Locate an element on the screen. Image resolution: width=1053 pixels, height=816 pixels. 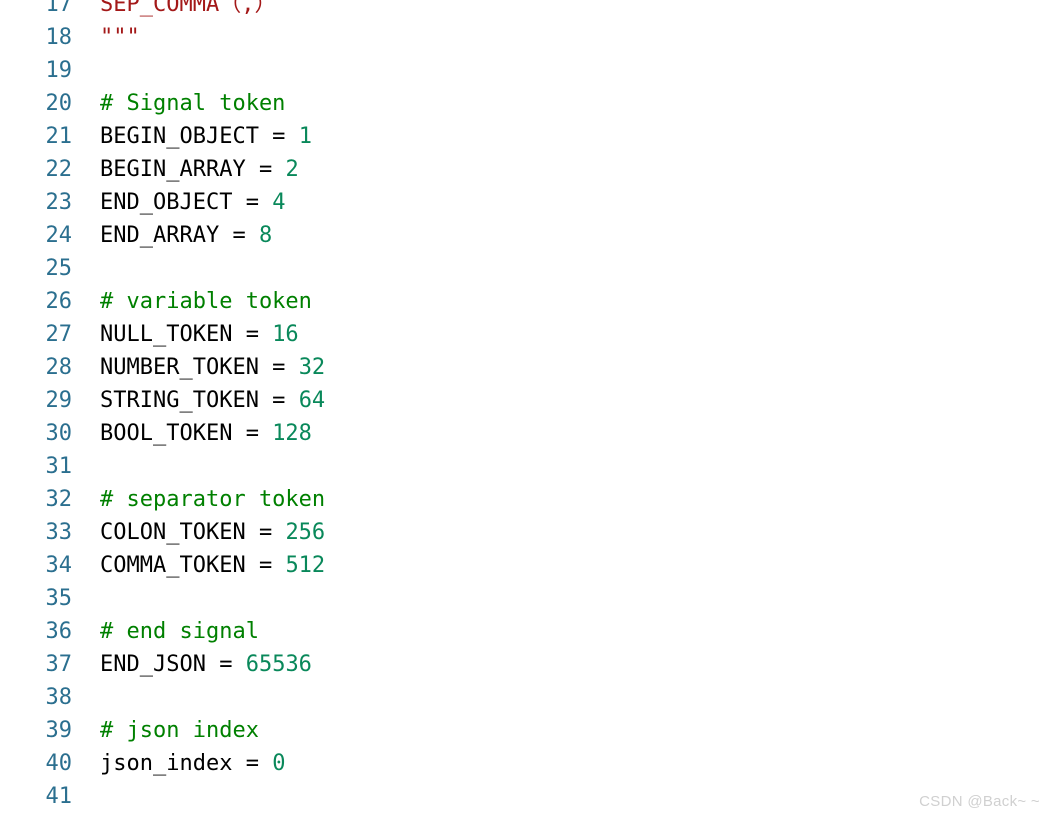
line-number: 40 is located at coordinates (59, 763).